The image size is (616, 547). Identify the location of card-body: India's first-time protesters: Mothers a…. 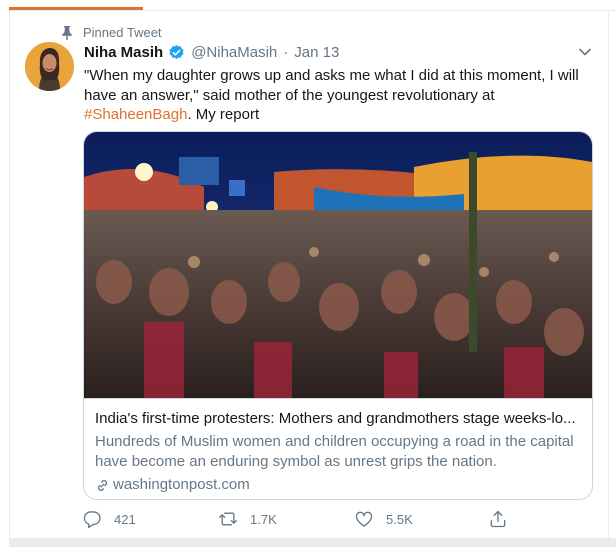
(338, 446).